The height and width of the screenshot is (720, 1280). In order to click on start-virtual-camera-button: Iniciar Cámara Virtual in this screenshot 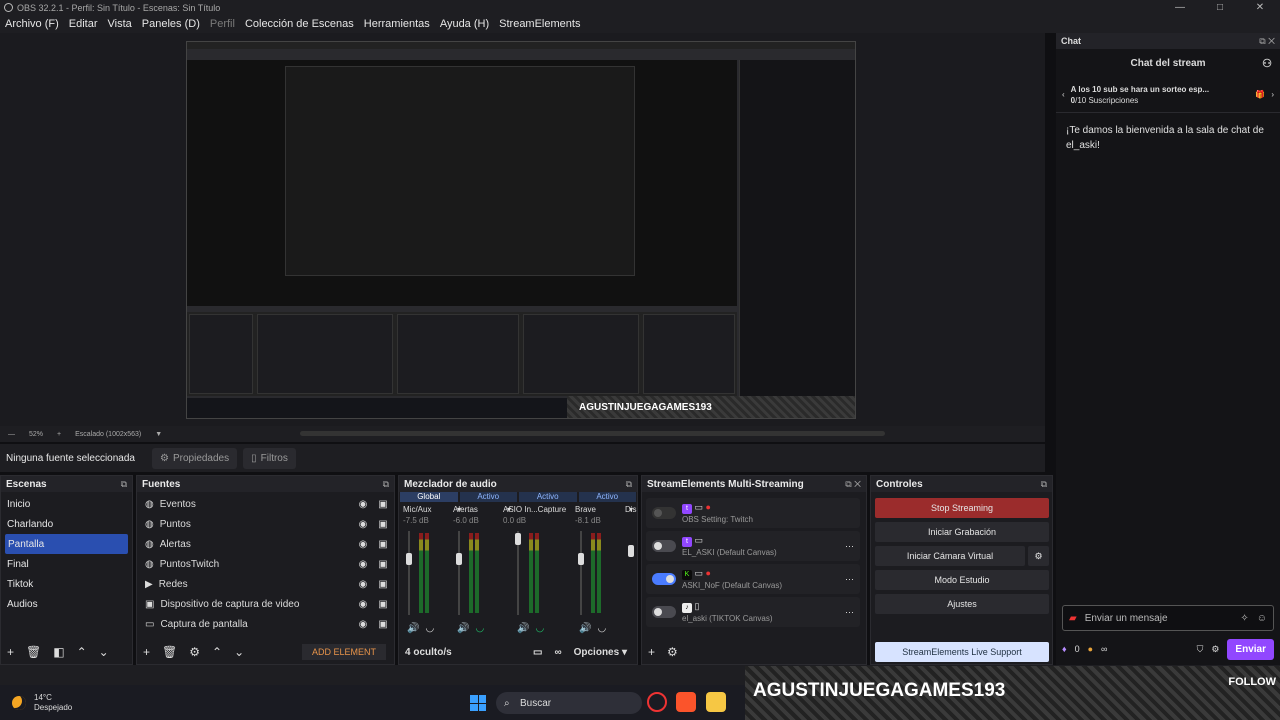, I will do `click(950, 556)`.